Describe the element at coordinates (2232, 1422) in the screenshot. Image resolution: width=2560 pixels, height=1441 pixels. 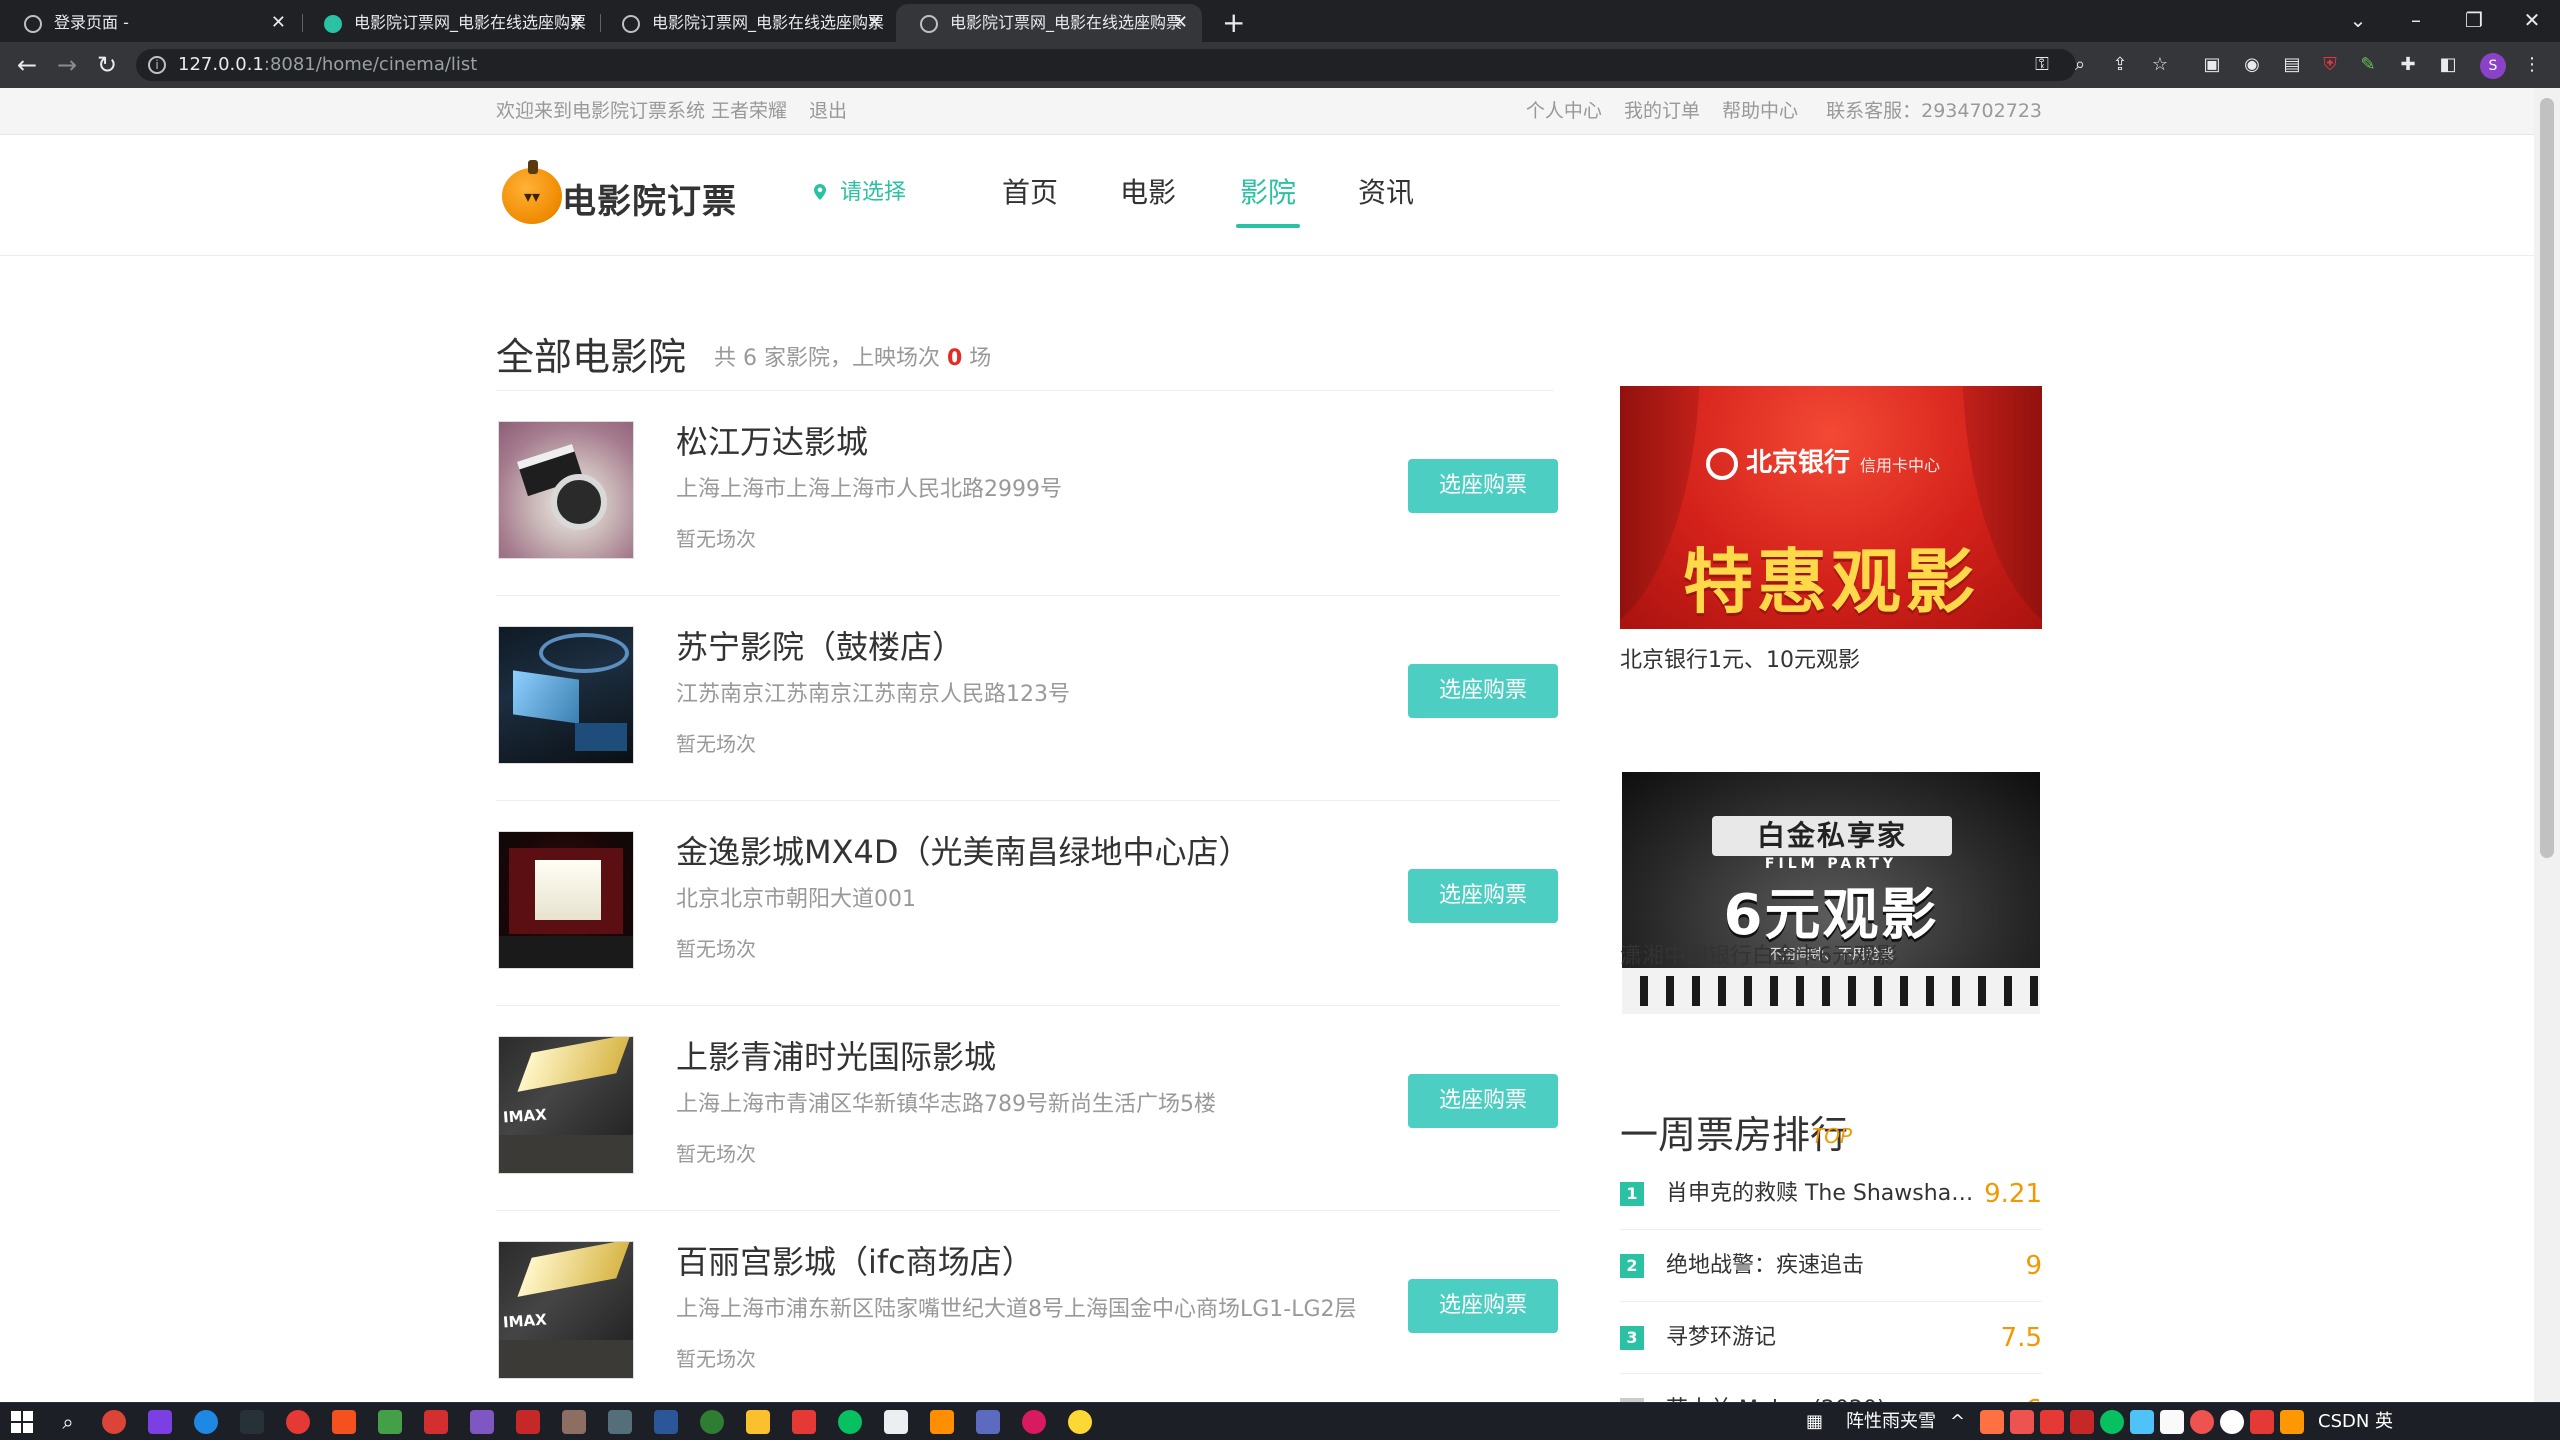
I see `tray-mic-icon` at that location.